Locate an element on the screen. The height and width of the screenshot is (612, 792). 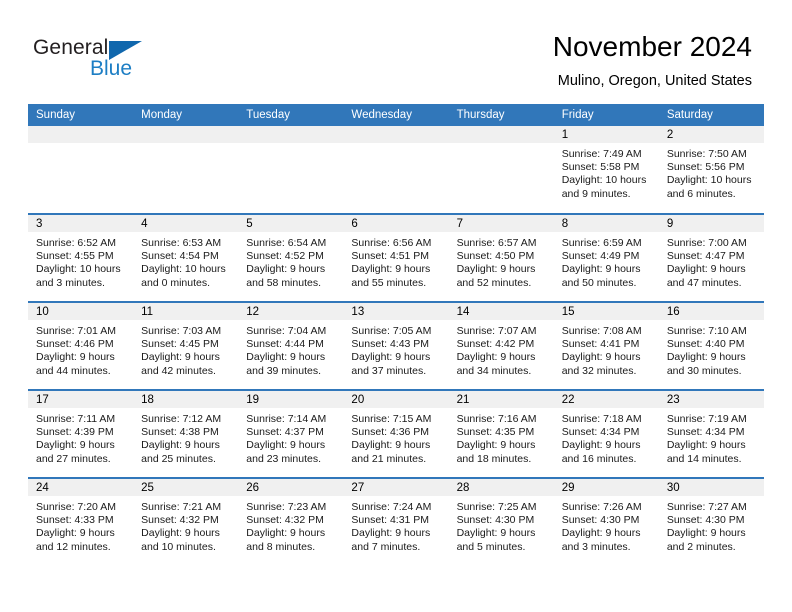
sunset-text: Sunset: 4:47 PM is located at coordinates (705, 256).